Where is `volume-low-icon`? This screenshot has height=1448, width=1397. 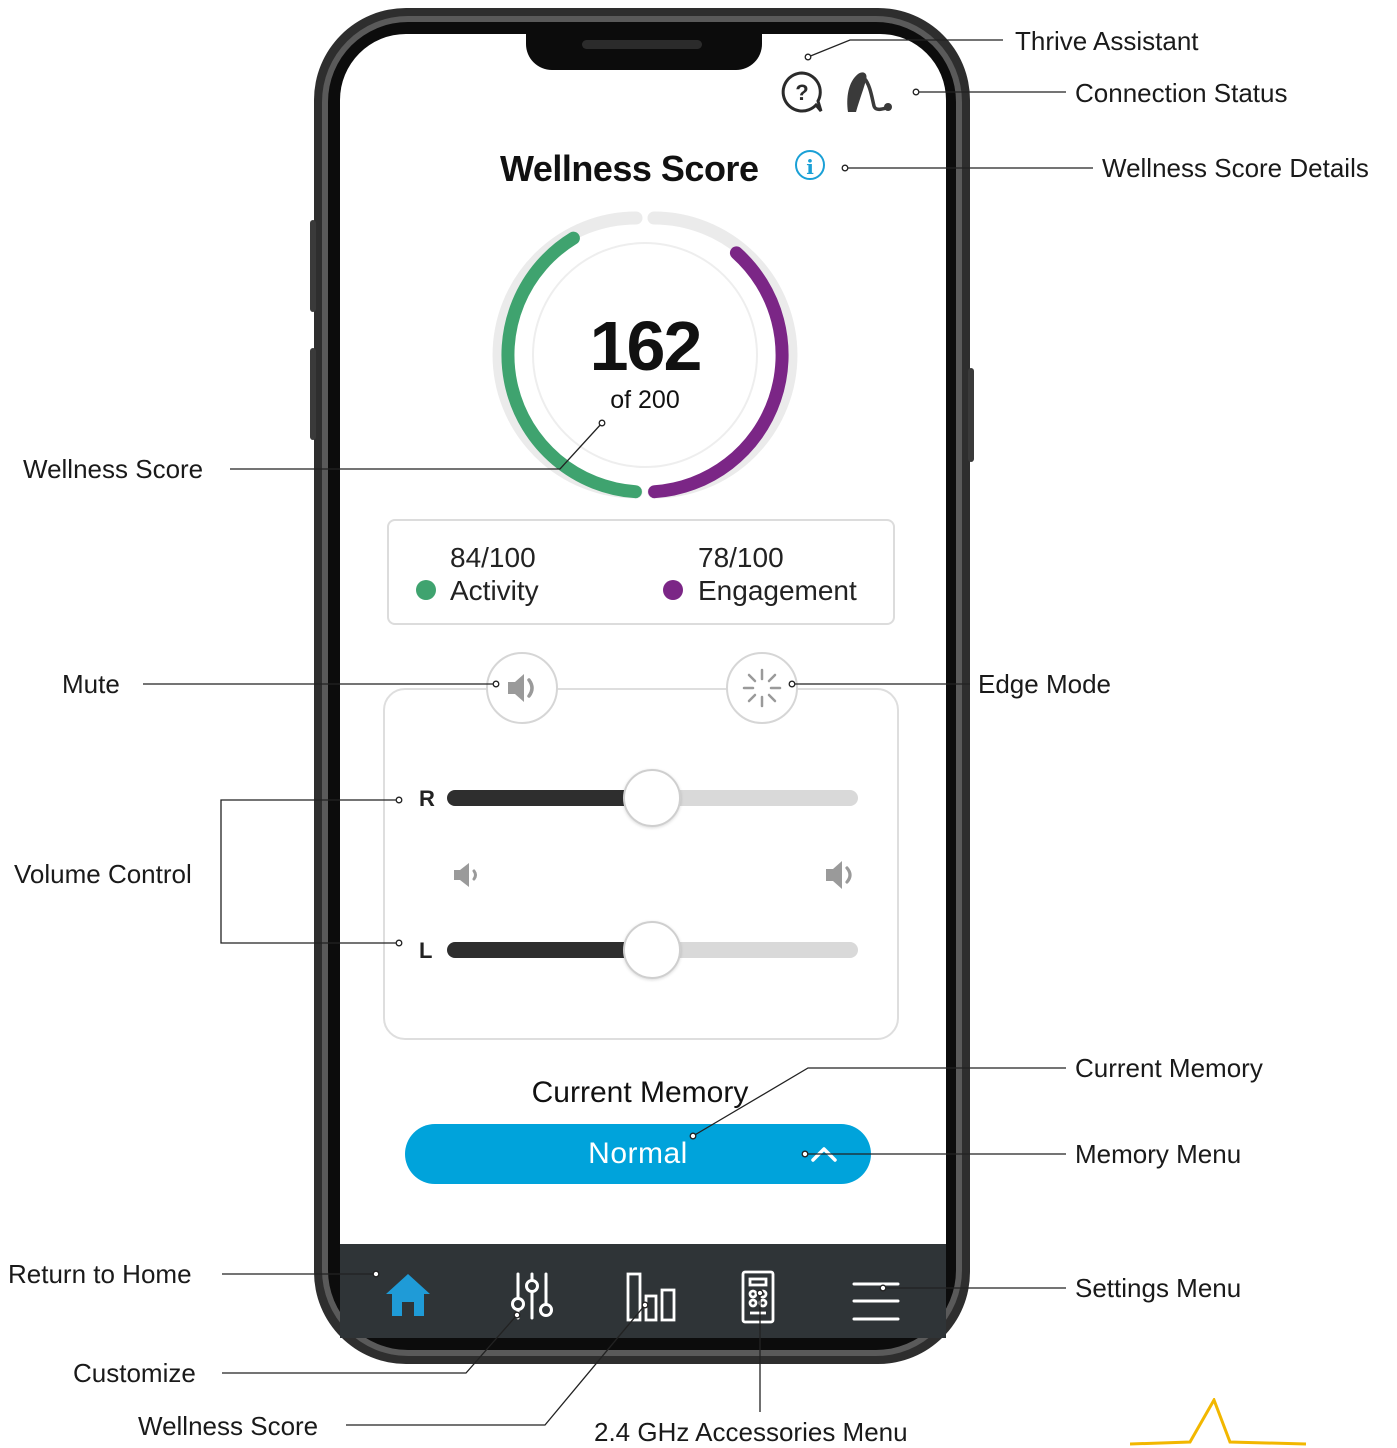
volume-low-icon is located at coordinates (465, 875).